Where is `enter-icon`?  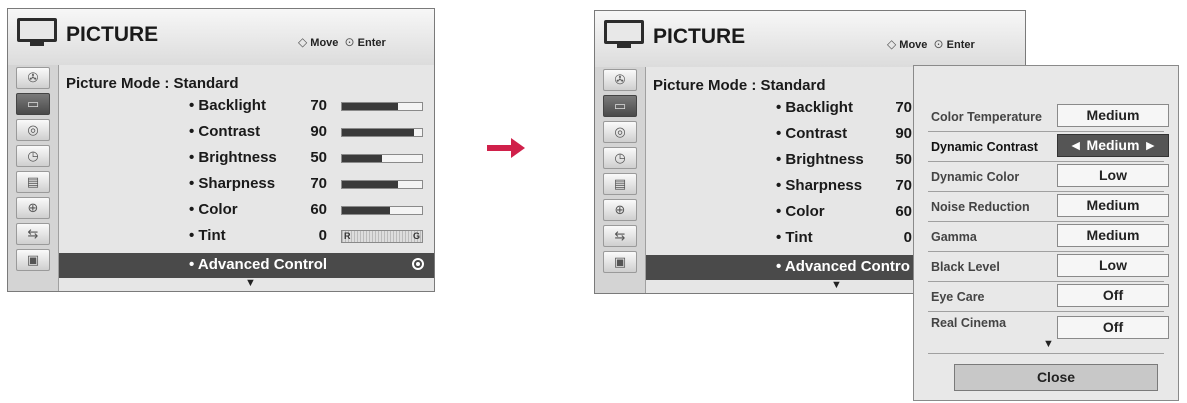 enter-icon is located at coordinates (418, 264).